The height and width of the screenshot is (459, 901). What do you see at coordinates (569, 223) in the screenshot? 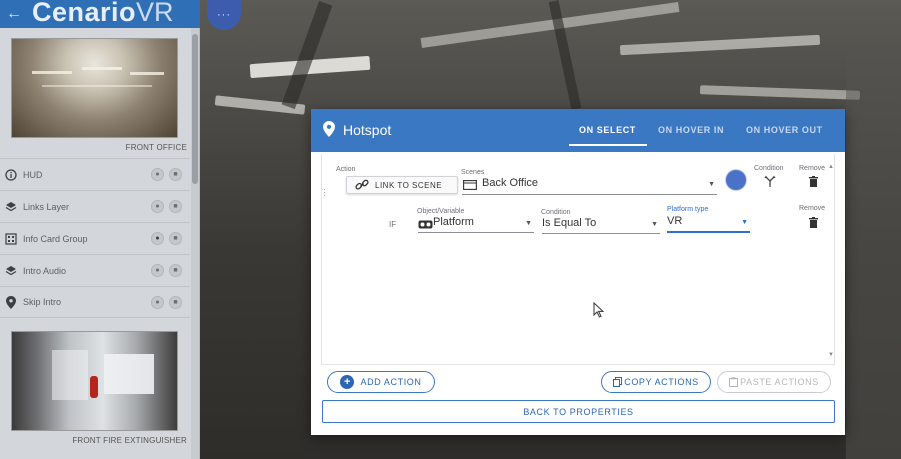
I see `condition-value: Is Equal To` at bounding box center [569, 223].